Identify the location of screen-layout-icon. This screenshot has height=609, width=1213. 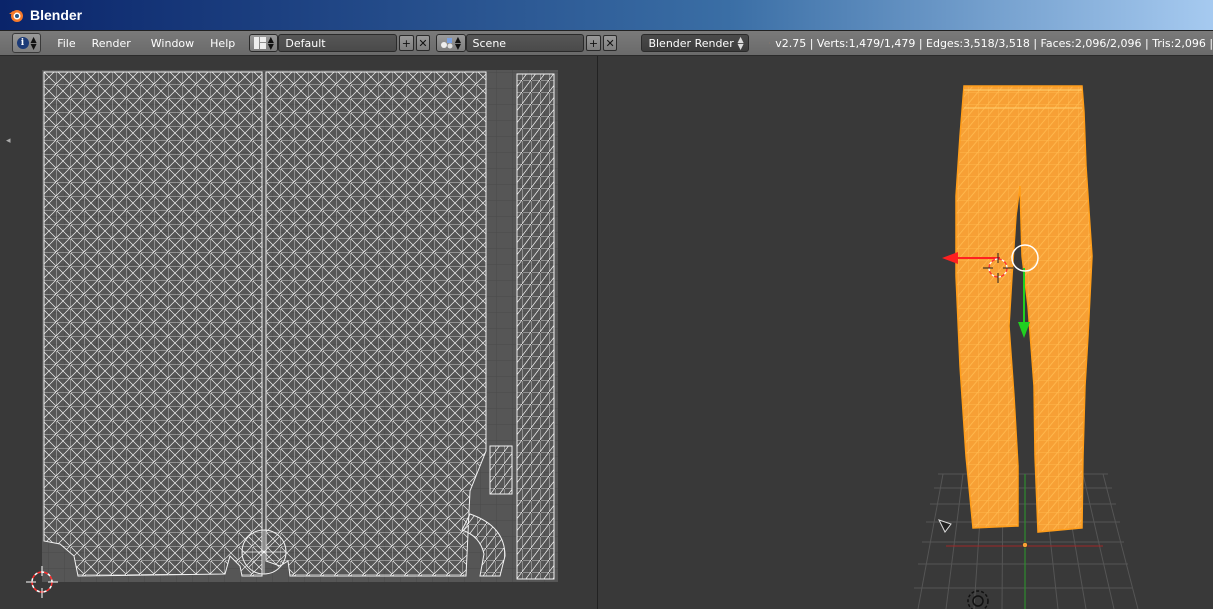
(259, 43).